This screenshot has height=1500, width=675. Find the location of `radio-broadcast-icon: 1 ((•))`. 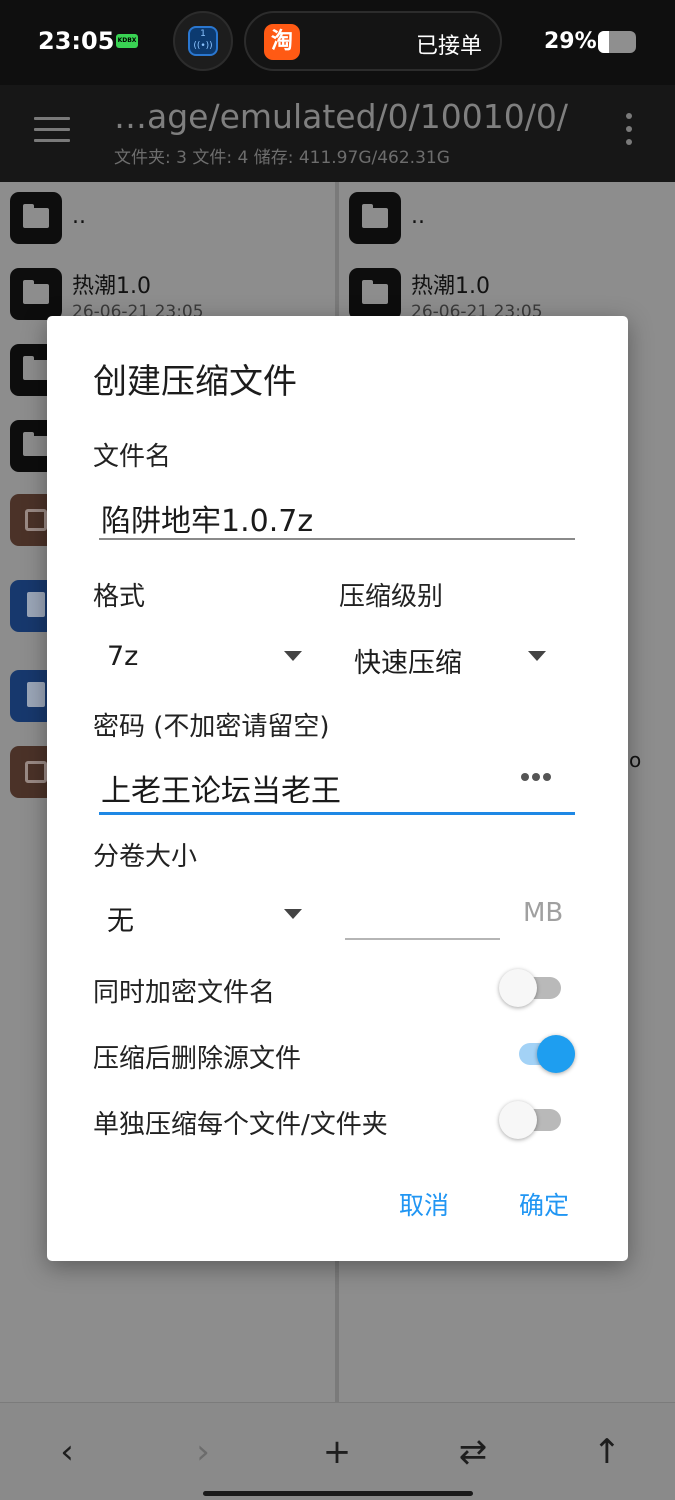

radio-broadcast-icon: 1 ((•)) is located at coordinates (203, 41).